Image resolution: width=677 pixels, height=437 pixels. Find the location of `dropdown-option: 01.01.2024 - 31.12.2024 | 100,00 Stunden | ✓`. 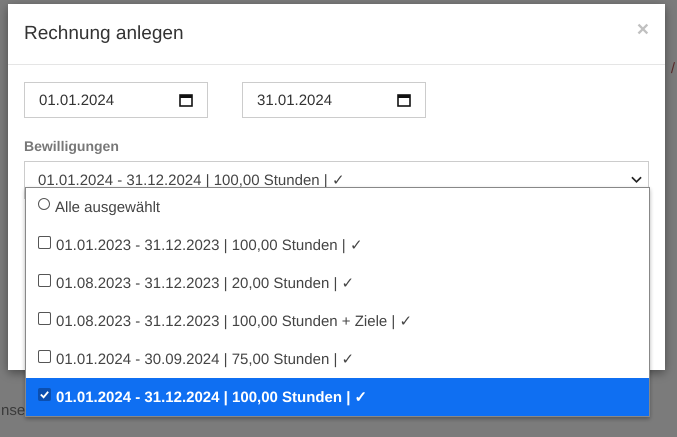

dropdown-option: 01.01.2024 - 31.12.2024 | 100,00 Stunden | ✓ is located at coordinates (337, 397).